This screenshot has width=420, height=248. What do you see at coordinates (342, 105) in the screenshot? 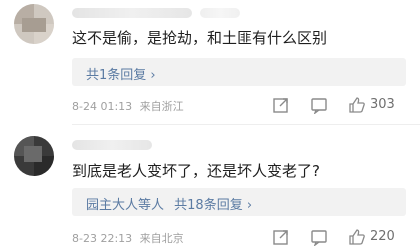
I see `comment-actions: 303` at bounding box center [342, 105].